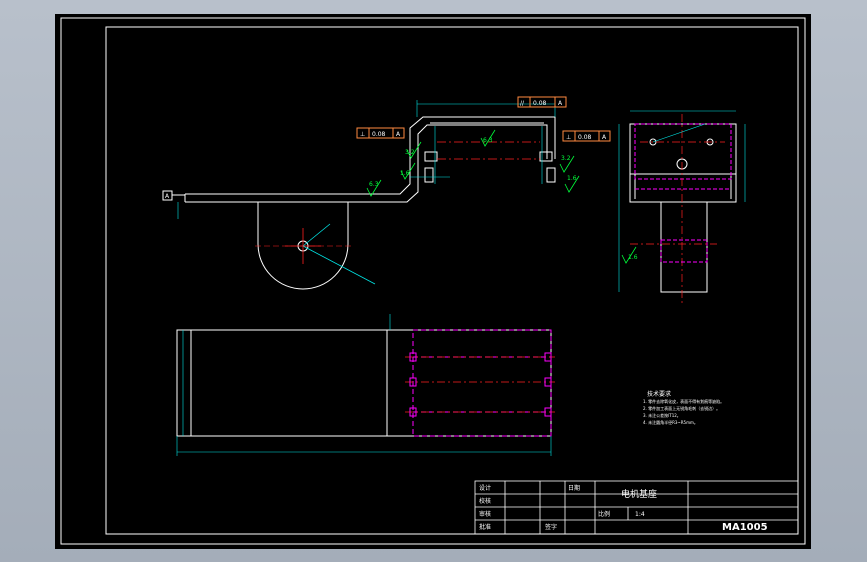 This screenshot has width=867, height=562. What do you see at coordinates (639, 494) in the screenshot?
I see `tb-part-name: 电机基座` at bounding box center [639, 494].